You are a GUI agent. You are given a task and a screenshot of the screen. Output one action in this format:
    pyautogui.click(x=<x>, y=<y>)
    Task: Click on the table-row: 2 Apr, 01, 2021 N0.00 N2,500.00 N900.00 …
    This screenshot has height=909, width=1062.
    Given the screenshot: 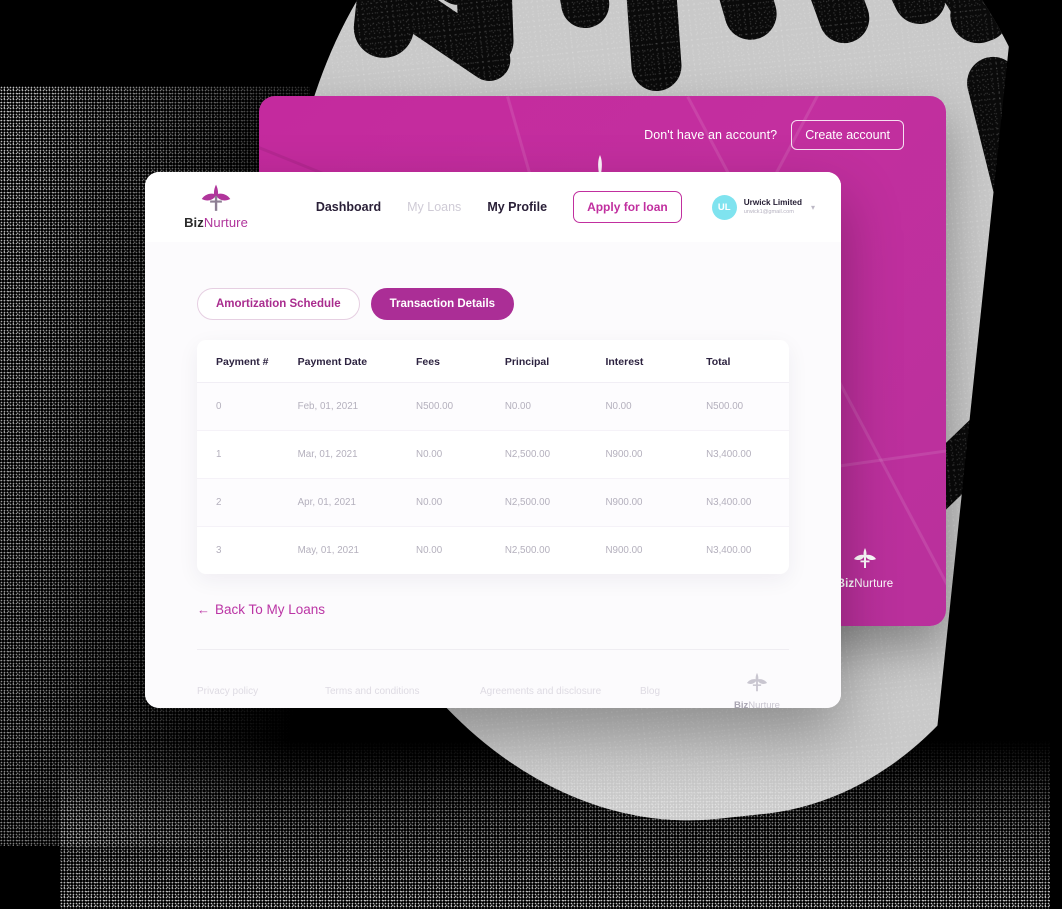 What is the action you would take?
    pyautogui.click(x=493, y=502)
    